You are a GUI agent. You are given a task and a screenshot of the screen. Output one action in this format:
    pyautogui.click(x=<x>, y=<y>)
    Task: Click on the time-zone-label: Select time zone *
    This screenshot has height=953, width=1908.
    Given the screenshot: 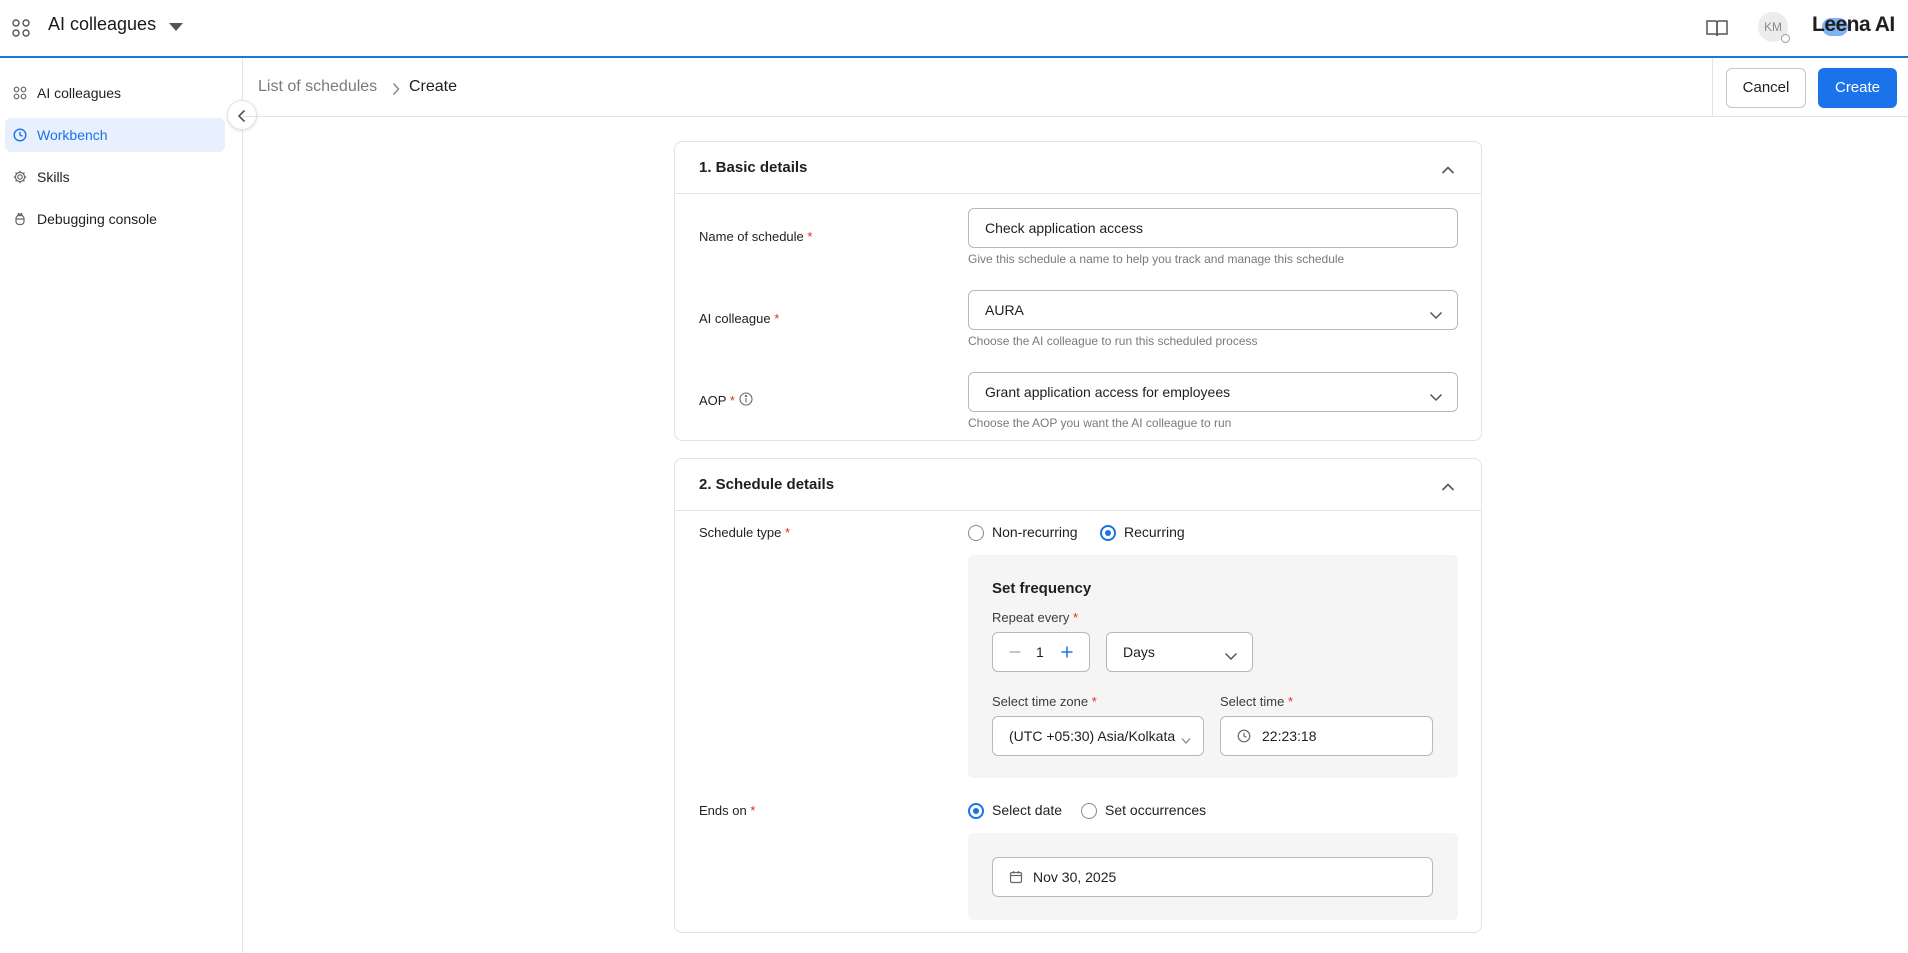 What is the action you would take?
    pyautogui.click(x=1044, y=701)
    